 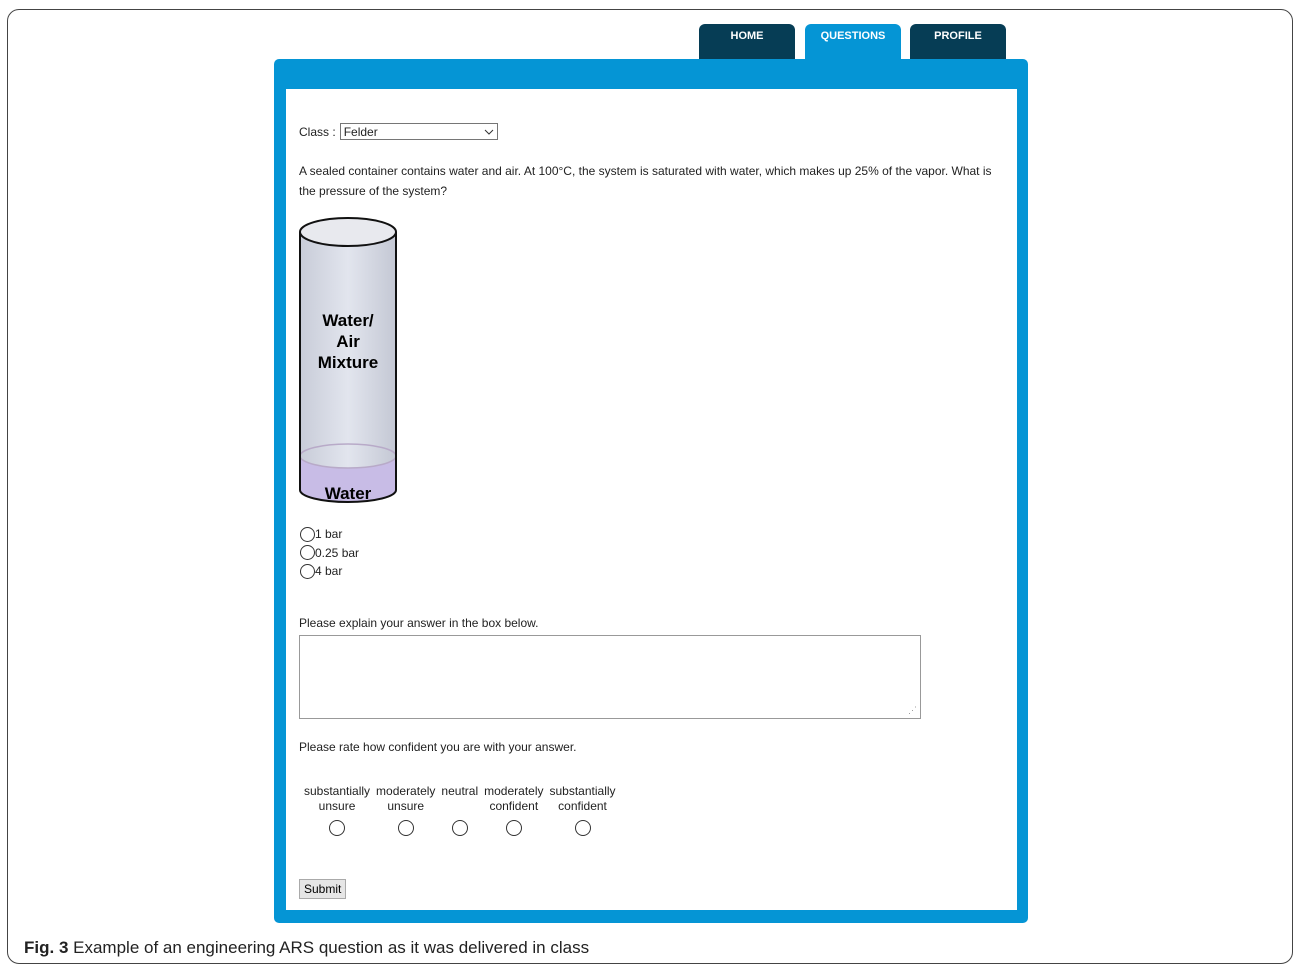 I want to click on container-illustration: Water/ Air Mixture Water, so click(x=348, y=360).